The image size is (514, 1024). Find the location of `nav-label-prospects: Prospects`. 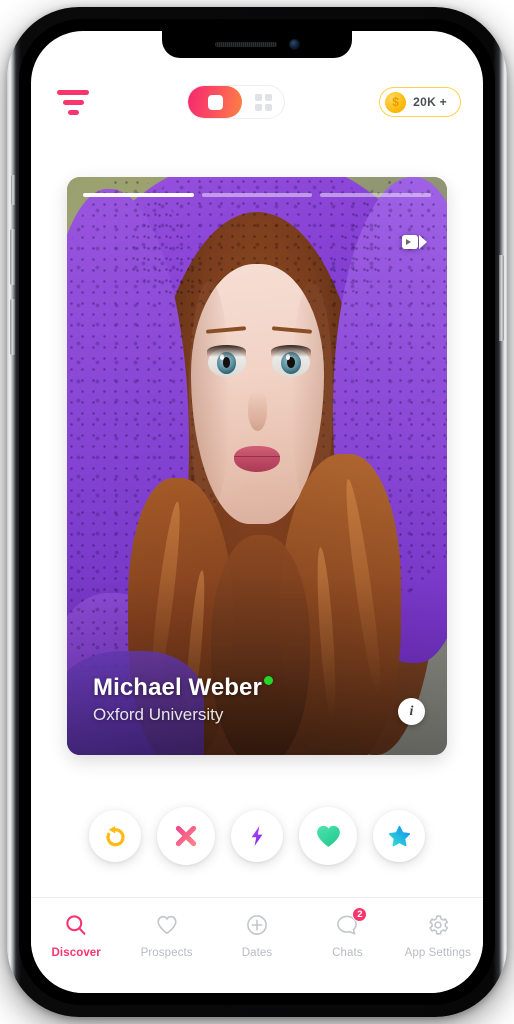

nav-label-prospects: Prospects is located at coordinates (166, 953).